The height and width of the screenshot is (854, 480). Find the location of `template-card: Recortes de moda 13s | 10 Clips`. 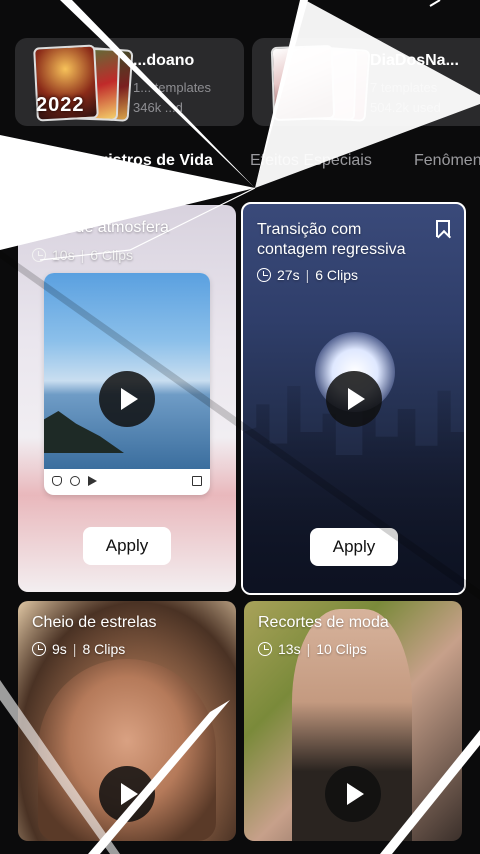

template-card: Recortes de moda 13s | 10 Clips is located at coordinates (353, 721).